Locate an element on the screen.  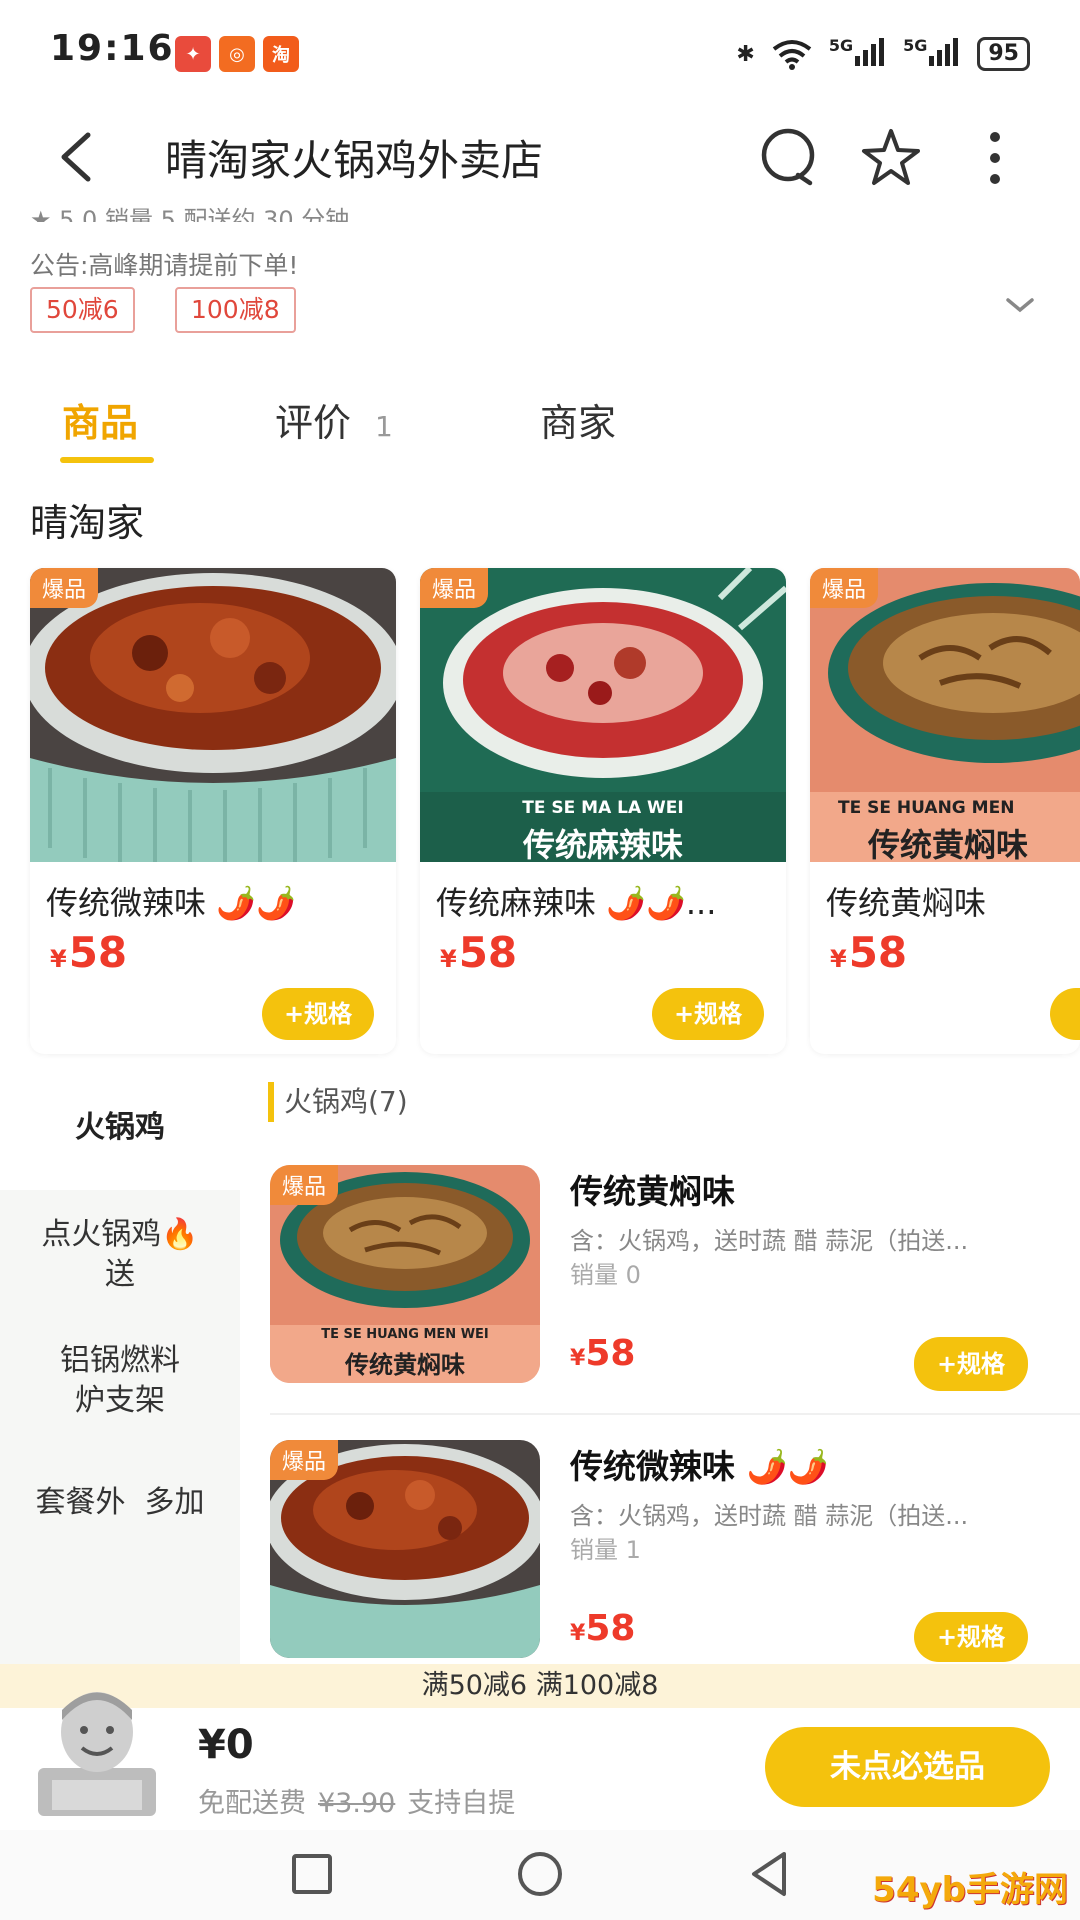
section-title: 火锅鸡(7) is located at coordinates (338, 1102).